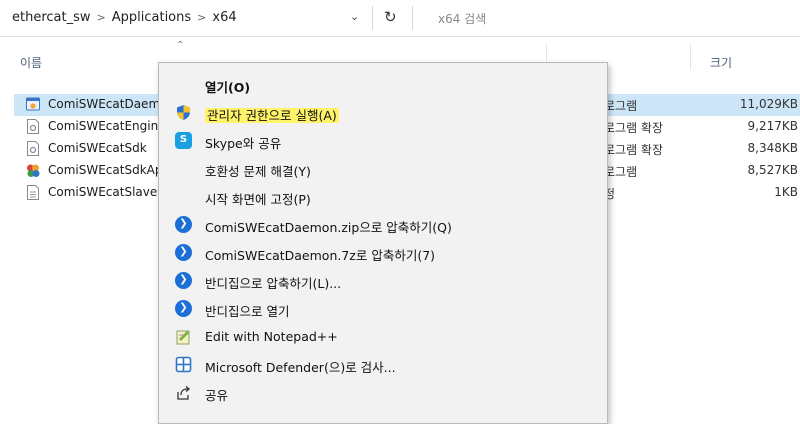  I want to click on file-size: 9,217KB, so click(772, 126).